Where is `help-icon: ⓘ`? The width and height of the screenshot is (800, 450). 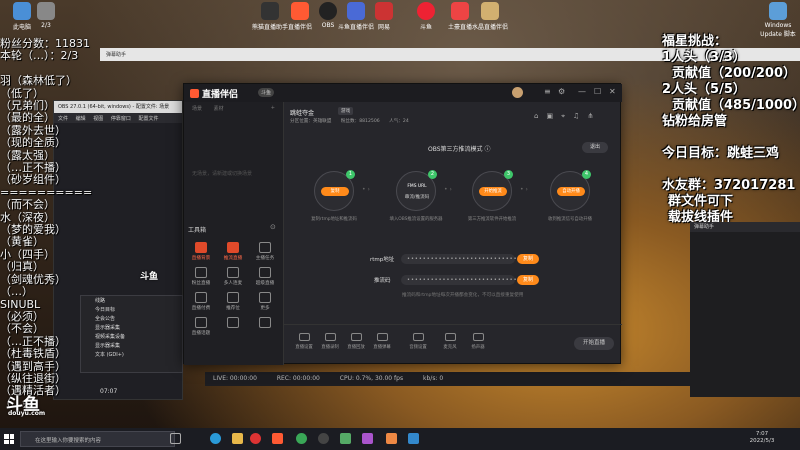 help-icon: ⓘ is located at coordinates (487, 149).